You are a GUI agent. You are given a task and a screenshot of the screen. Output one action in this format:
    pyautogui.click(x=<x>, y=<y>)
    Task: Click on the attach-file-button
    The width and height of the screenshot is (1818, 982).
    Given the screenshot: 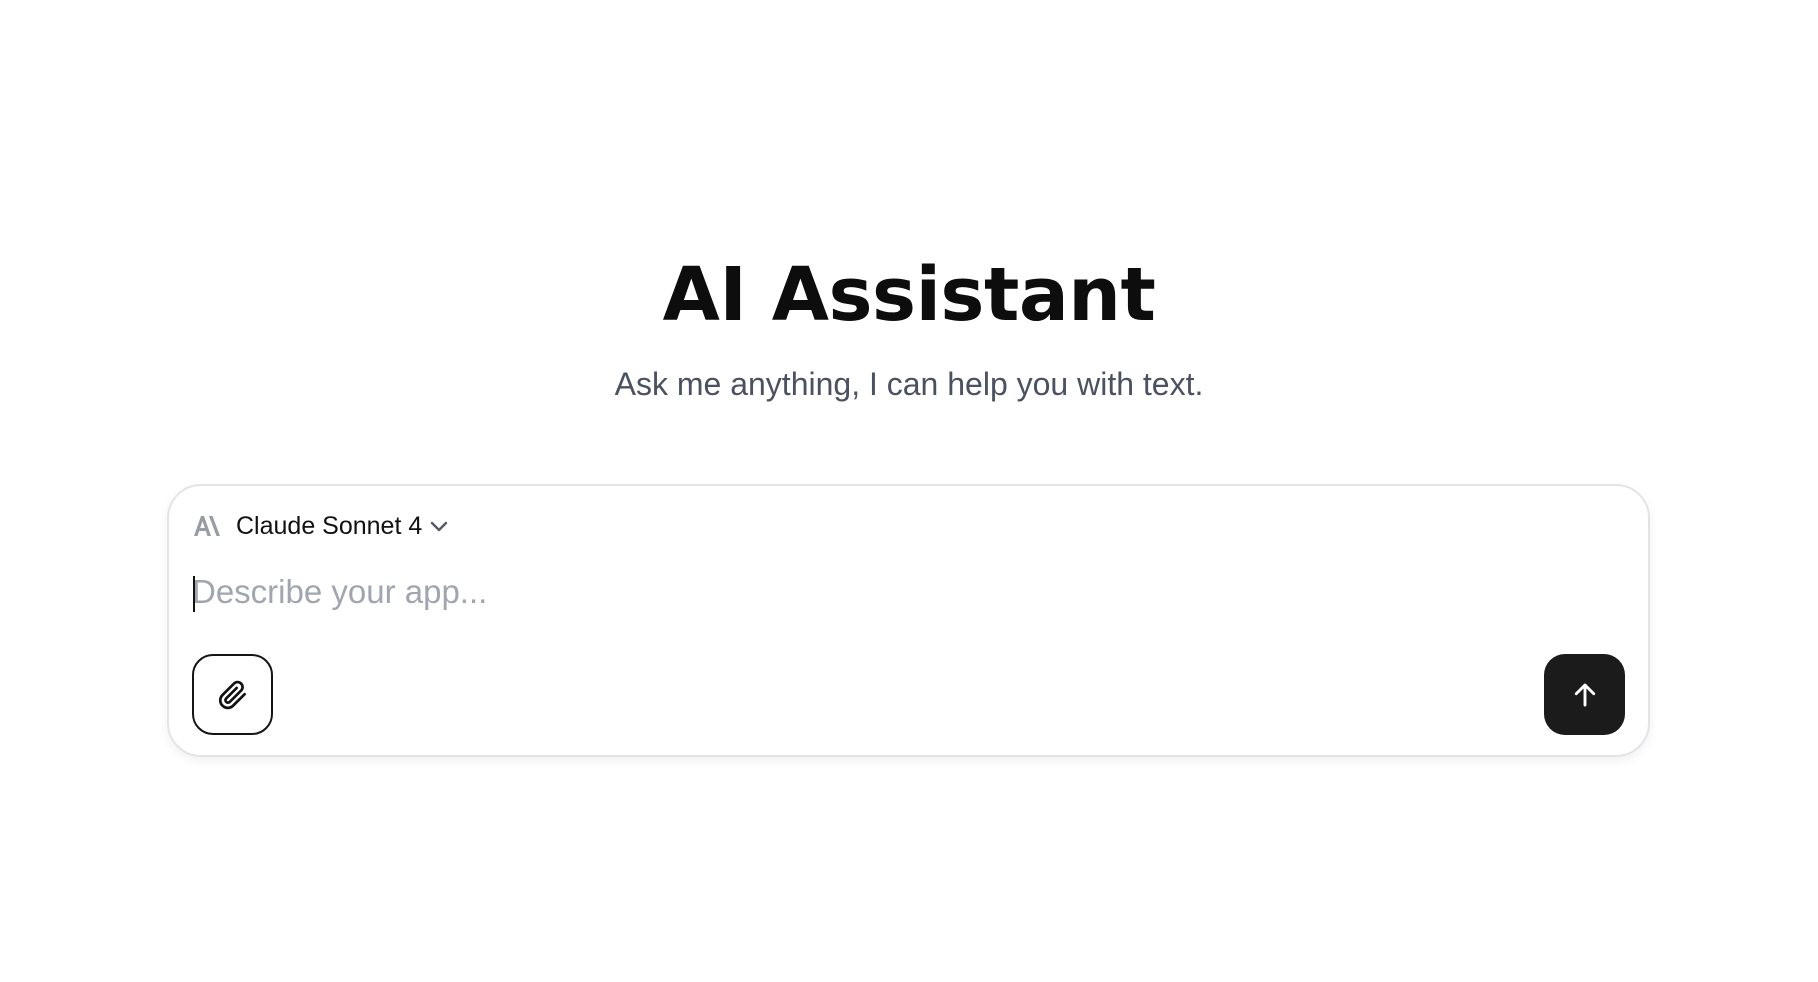 What is the action you would take?
    pyautogui.click(x=232, y=694)
    